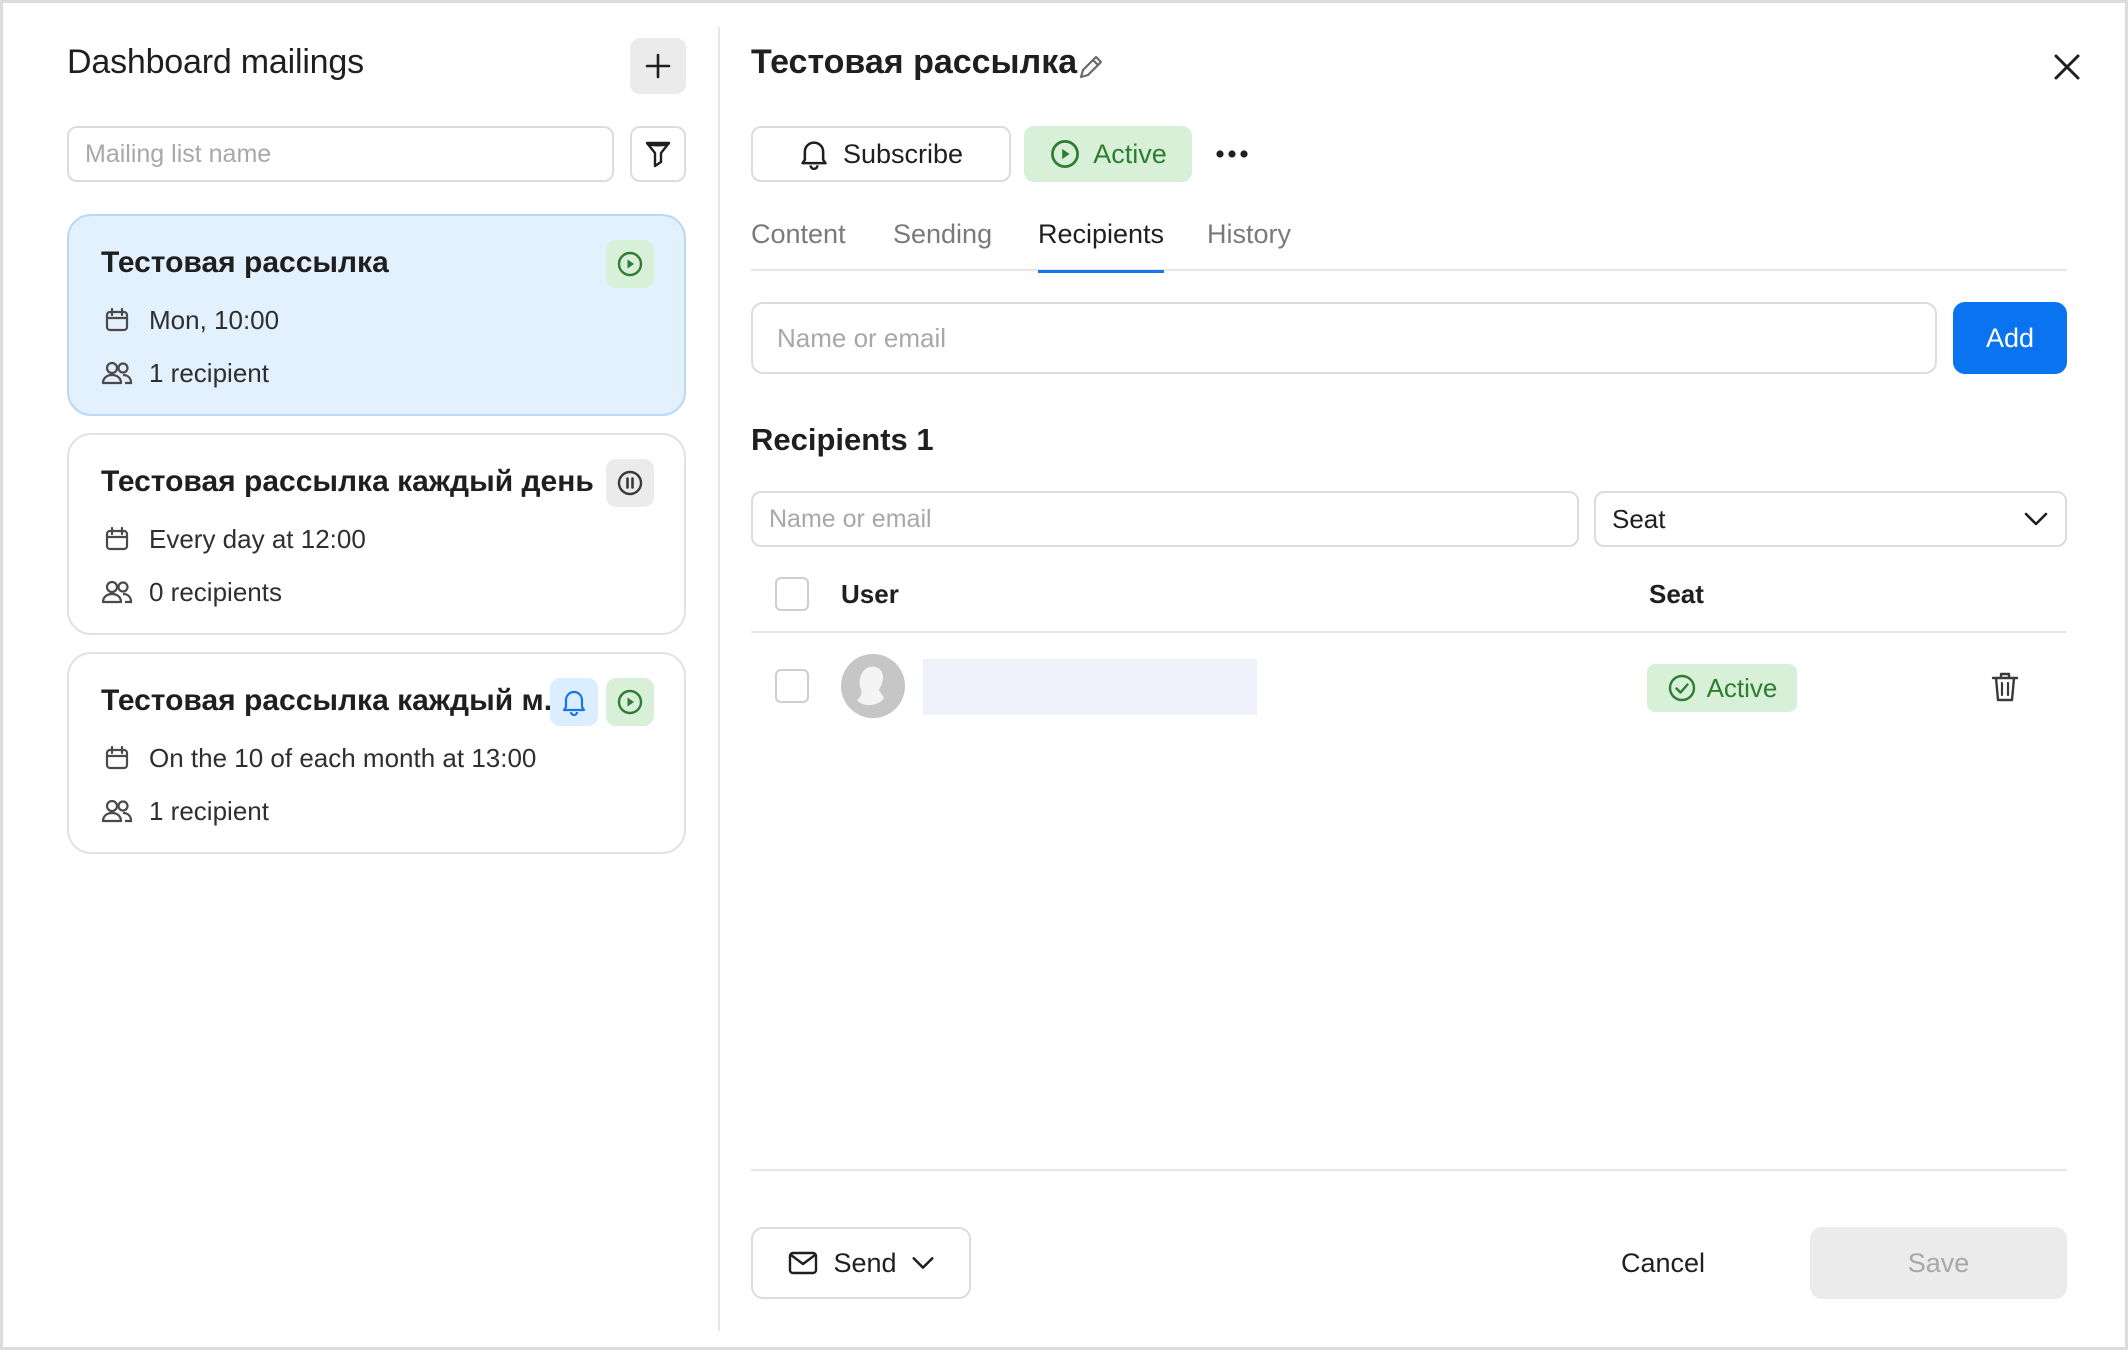 Image resolution: width=2128 pixels, height=1350 pixels. Describe the element at coordinates (376, 315) in the screenshot. I see `mailing-card: Тестовая рассылка Mon, 10:00 1 recipient` at that location.